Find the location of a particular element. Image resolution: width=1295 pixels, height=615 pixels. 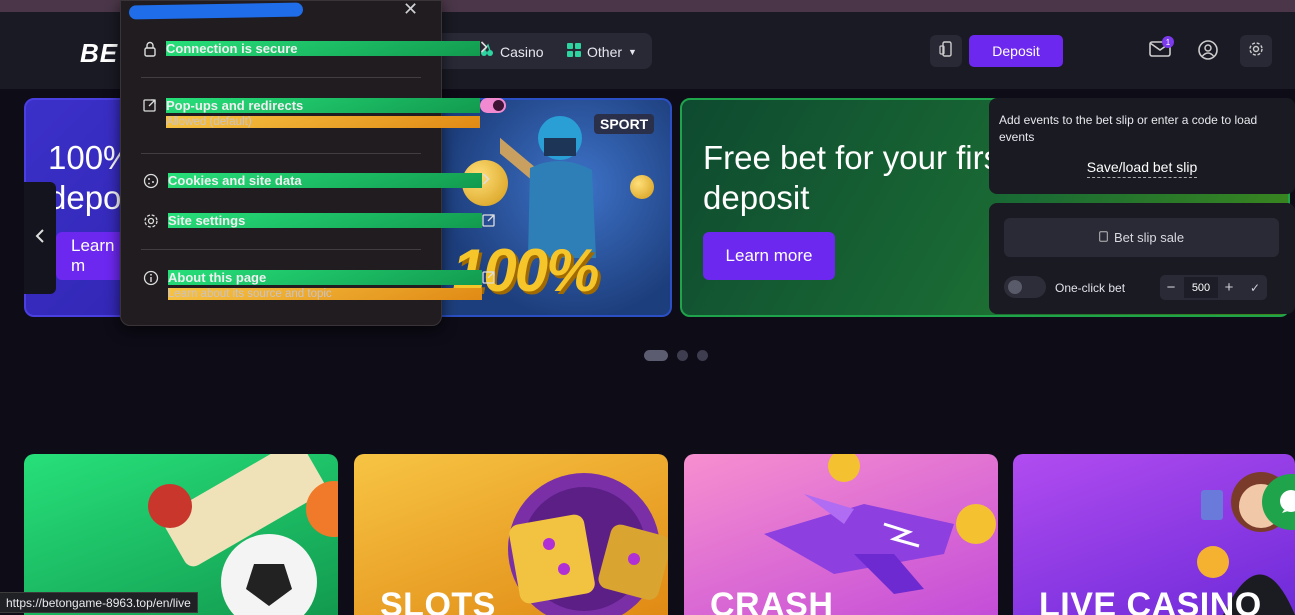

site-logo: BE is located at coordinates (99, 53).